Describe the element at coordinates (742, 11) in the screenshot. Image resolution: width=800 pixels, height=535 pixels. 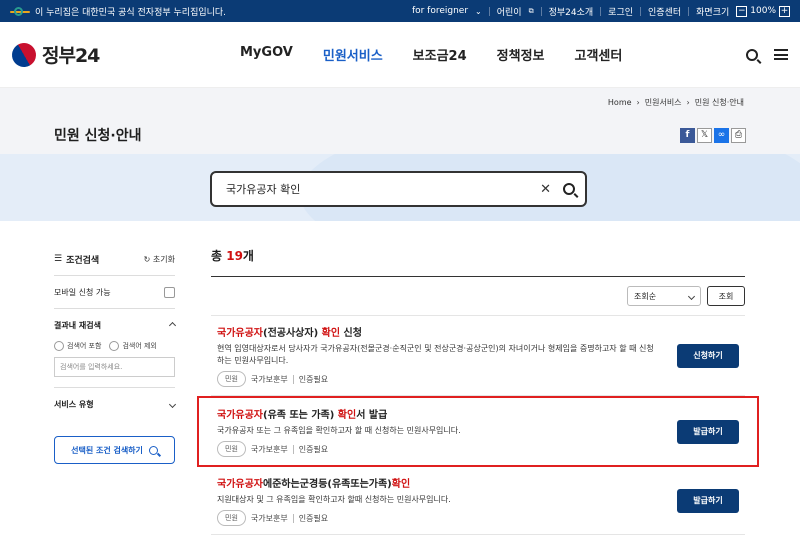
I see `zoom-out-button: −` at that location.